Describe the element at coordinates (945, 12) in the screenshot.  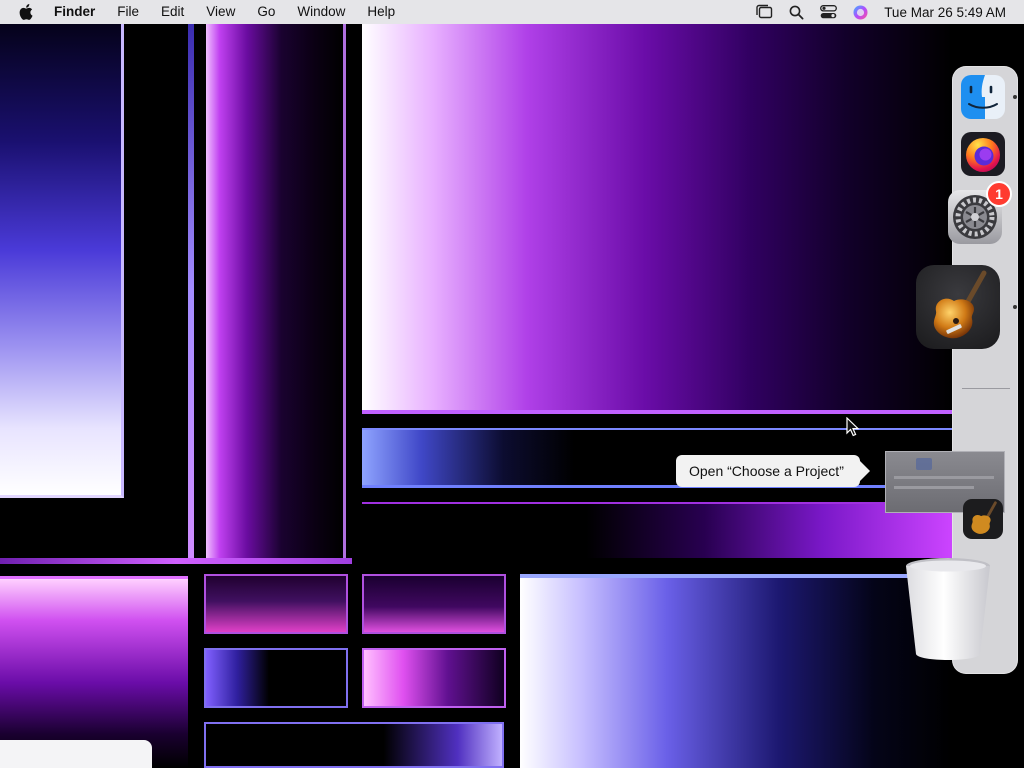
I see `menu-bar-clock: Tue Mar 26 5:49 AM` at that location.